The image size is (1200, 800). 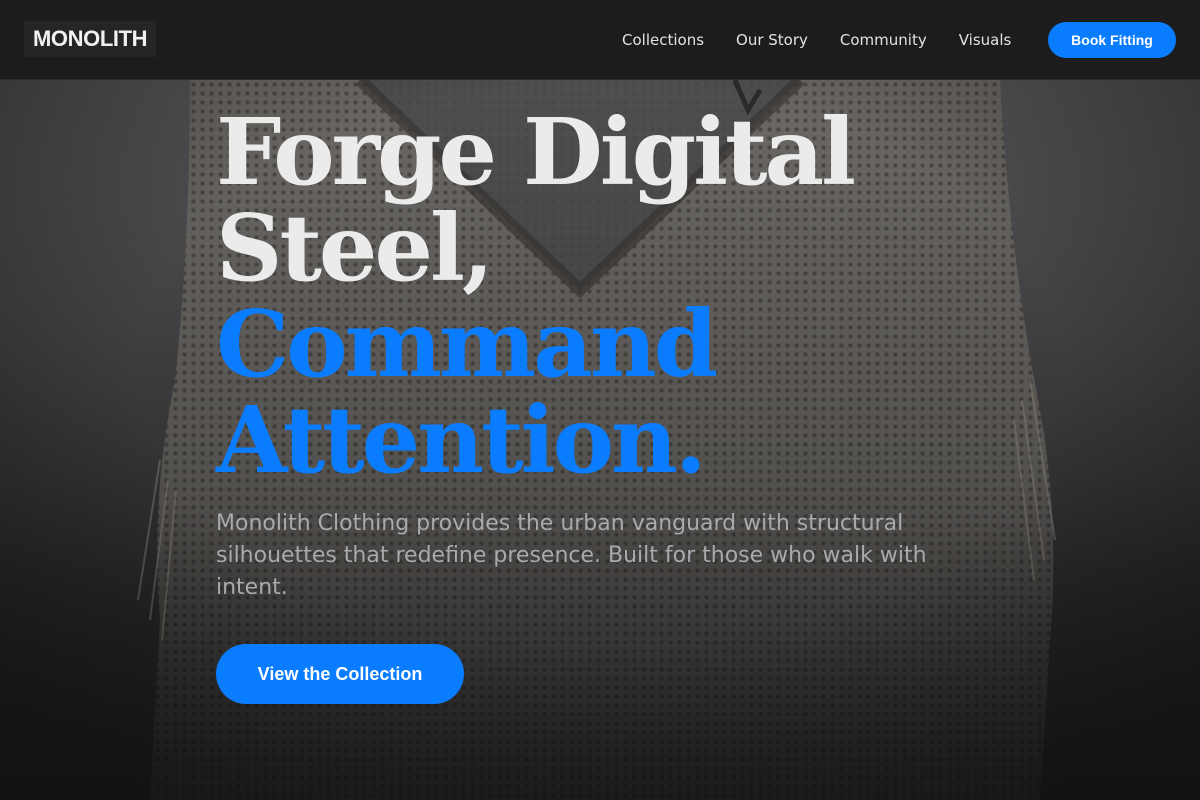 What do you see at coordinates (1112, 40) in the screenshot?
I see `book-fitting-button: Book Fitting` at bounding box center [1112, 40].